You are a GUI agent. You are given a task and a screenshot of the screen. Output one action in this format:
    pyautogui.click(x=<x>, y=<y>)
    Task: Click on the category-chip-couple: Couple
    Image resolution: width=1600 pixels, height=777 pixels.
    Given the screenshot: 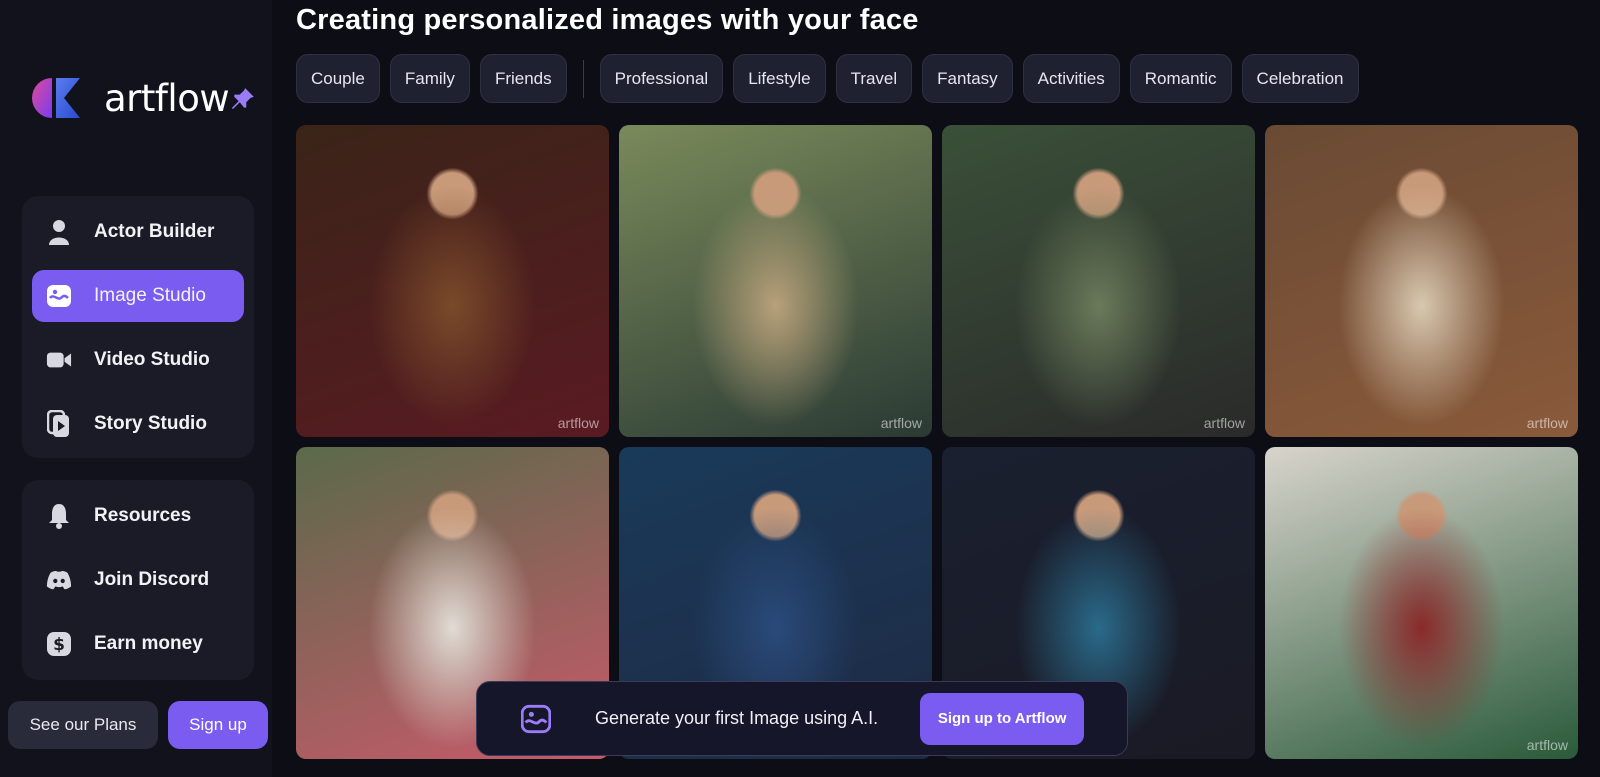 What is the action you would take?
    pyautogui.click(x=338, y=78)
    